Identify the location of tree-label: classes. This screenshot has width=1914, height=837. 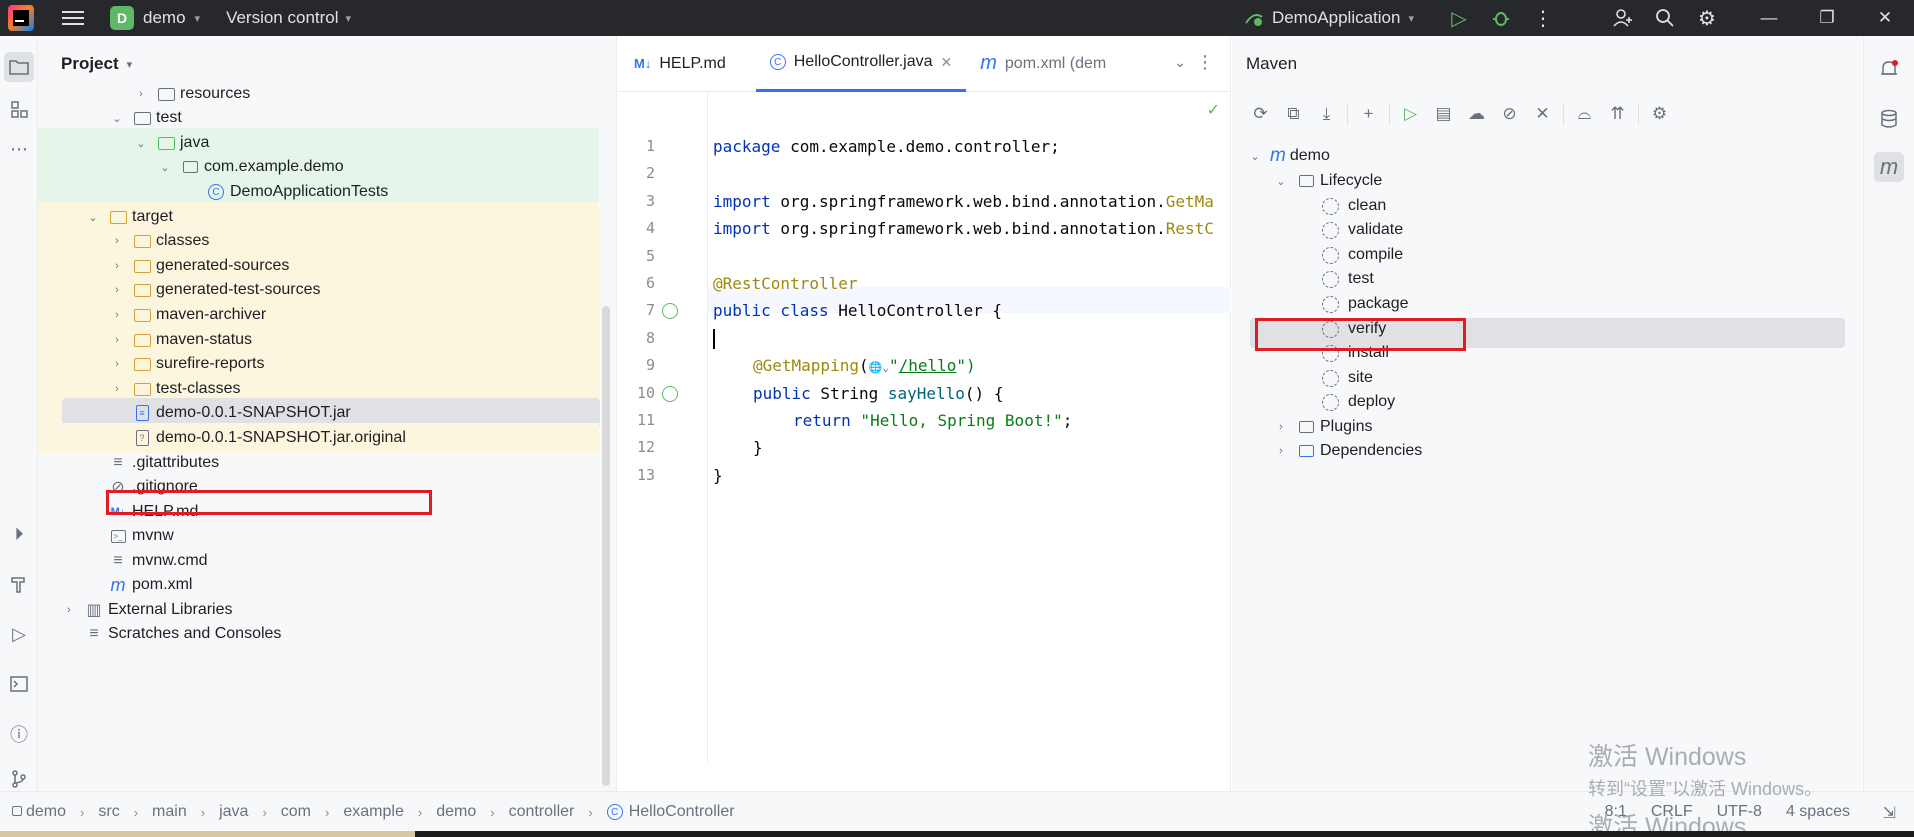
(183, 240).